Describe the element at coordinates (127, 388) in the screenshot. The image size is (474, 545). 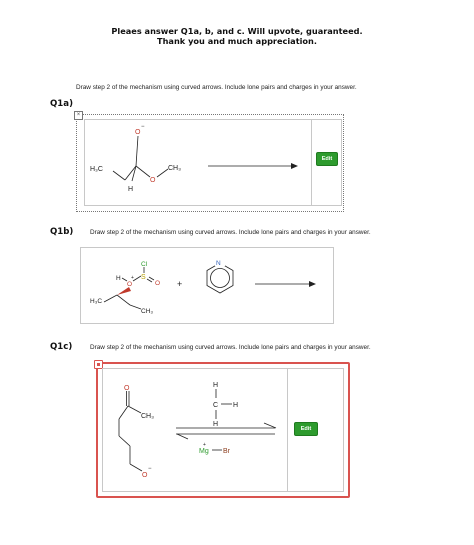
I see `q1c-atom-o-keto: O` at that location.